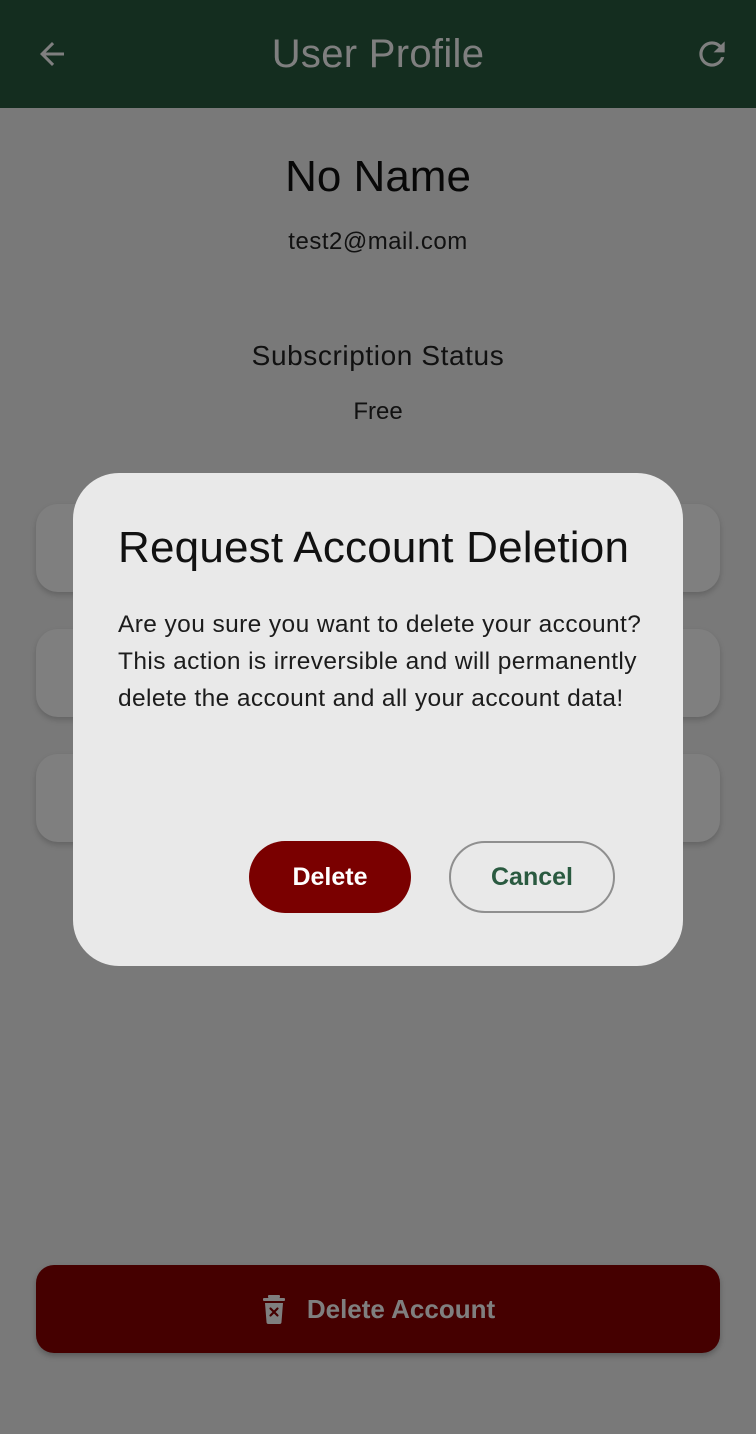  Describe the element at coordinates (330, 877) in the screenshot. I see `confirm-delete-button: Delete` at that location.